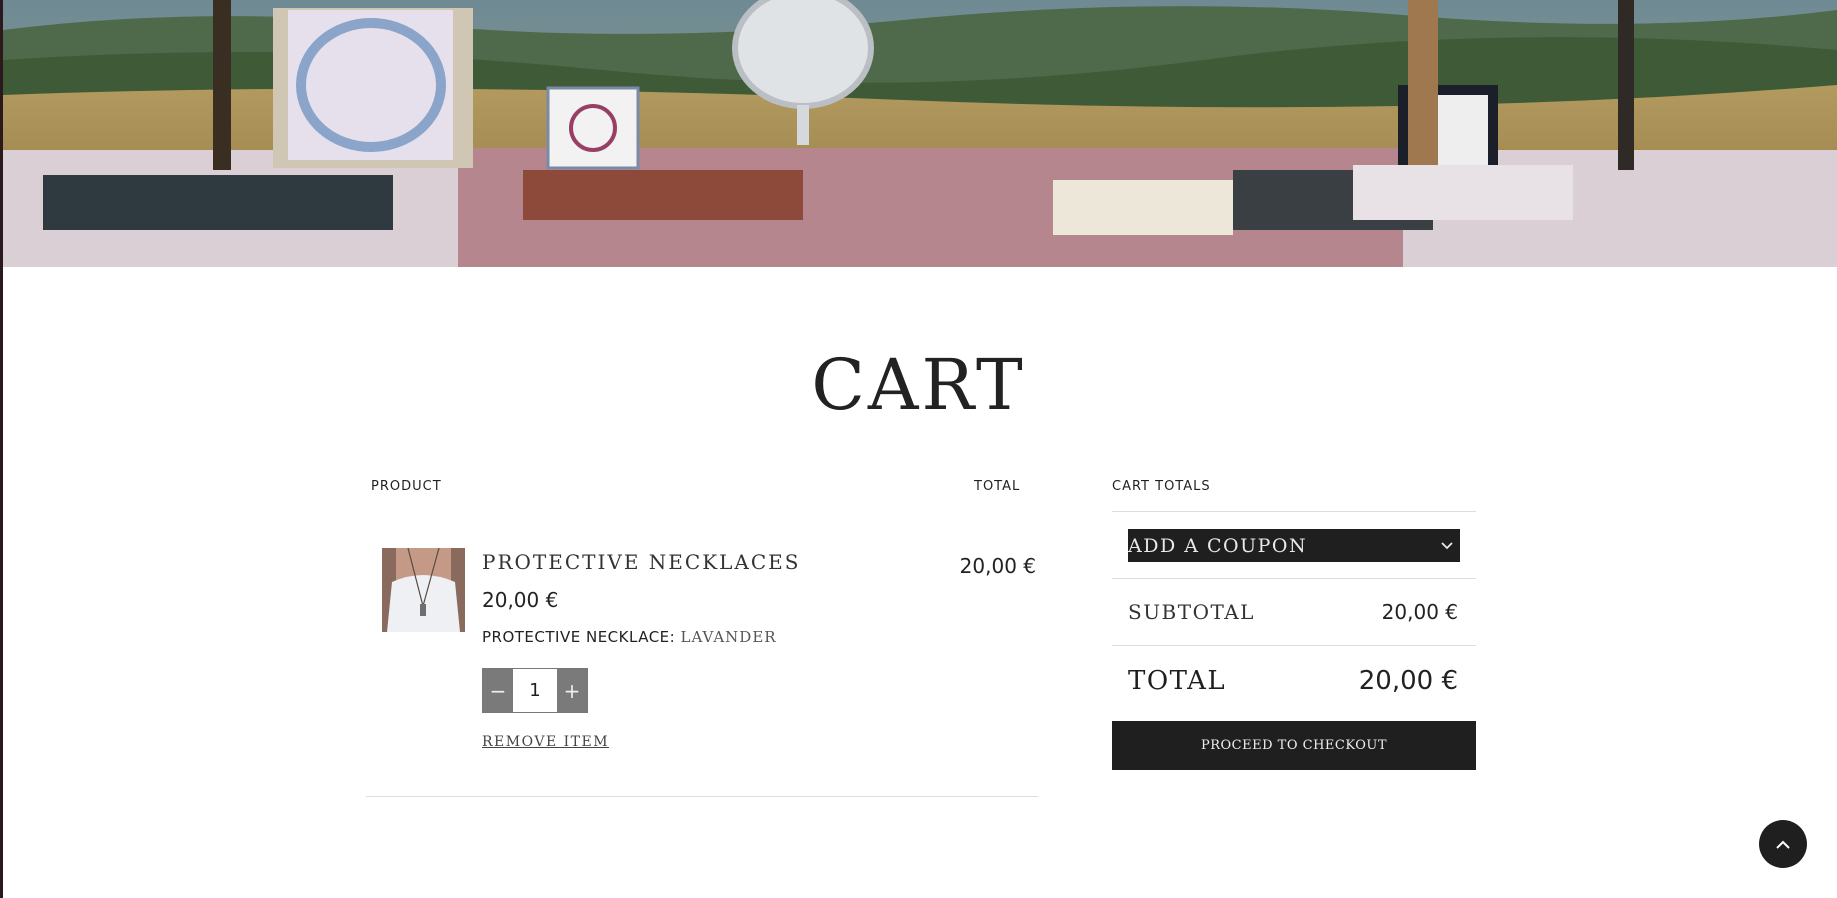  I want to click on quantity-decrease-button: −, so click(498, 690).